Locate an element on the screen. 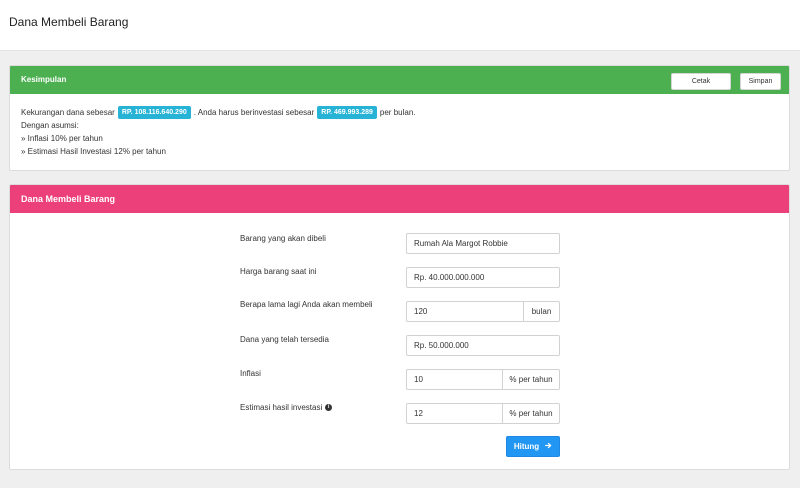  assumption-item: » Inflasi 10% per tahun is located at coordinates (62, 138).